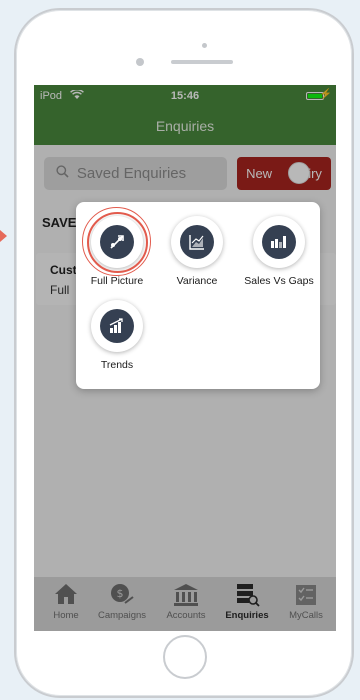 The image size is (360, 700). What do you see at coordinates (279, 281) in the screenshot?
I see `option-label: Sales Vs Gaps` at bounding box center [279, 281].